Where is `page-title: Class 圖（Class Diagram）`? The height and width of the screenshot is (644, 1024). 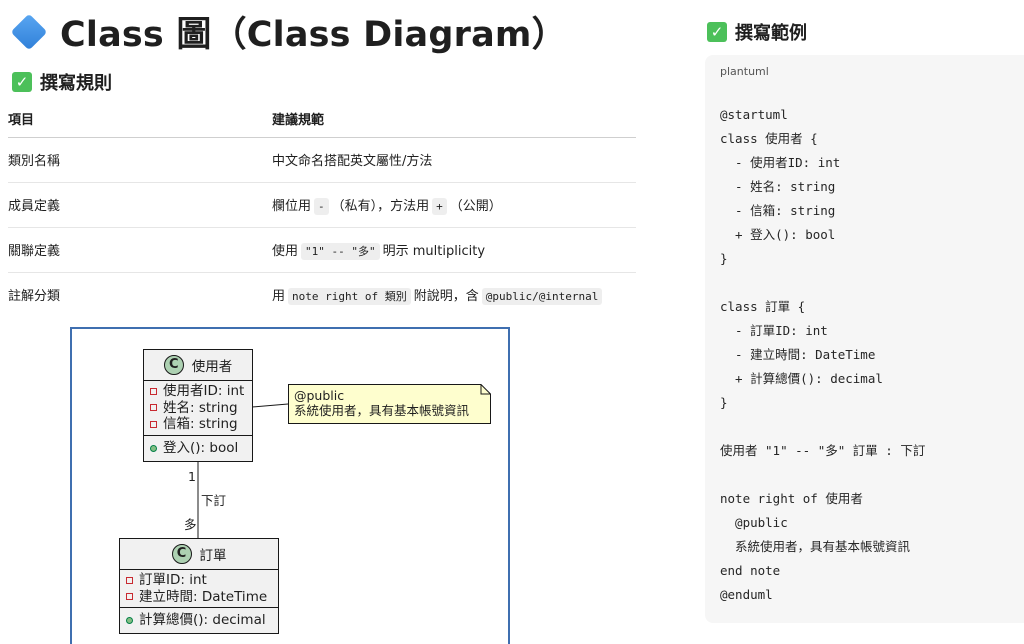
page-title: Class 圖（Class Diagram） is located at coordinates (313, 35).